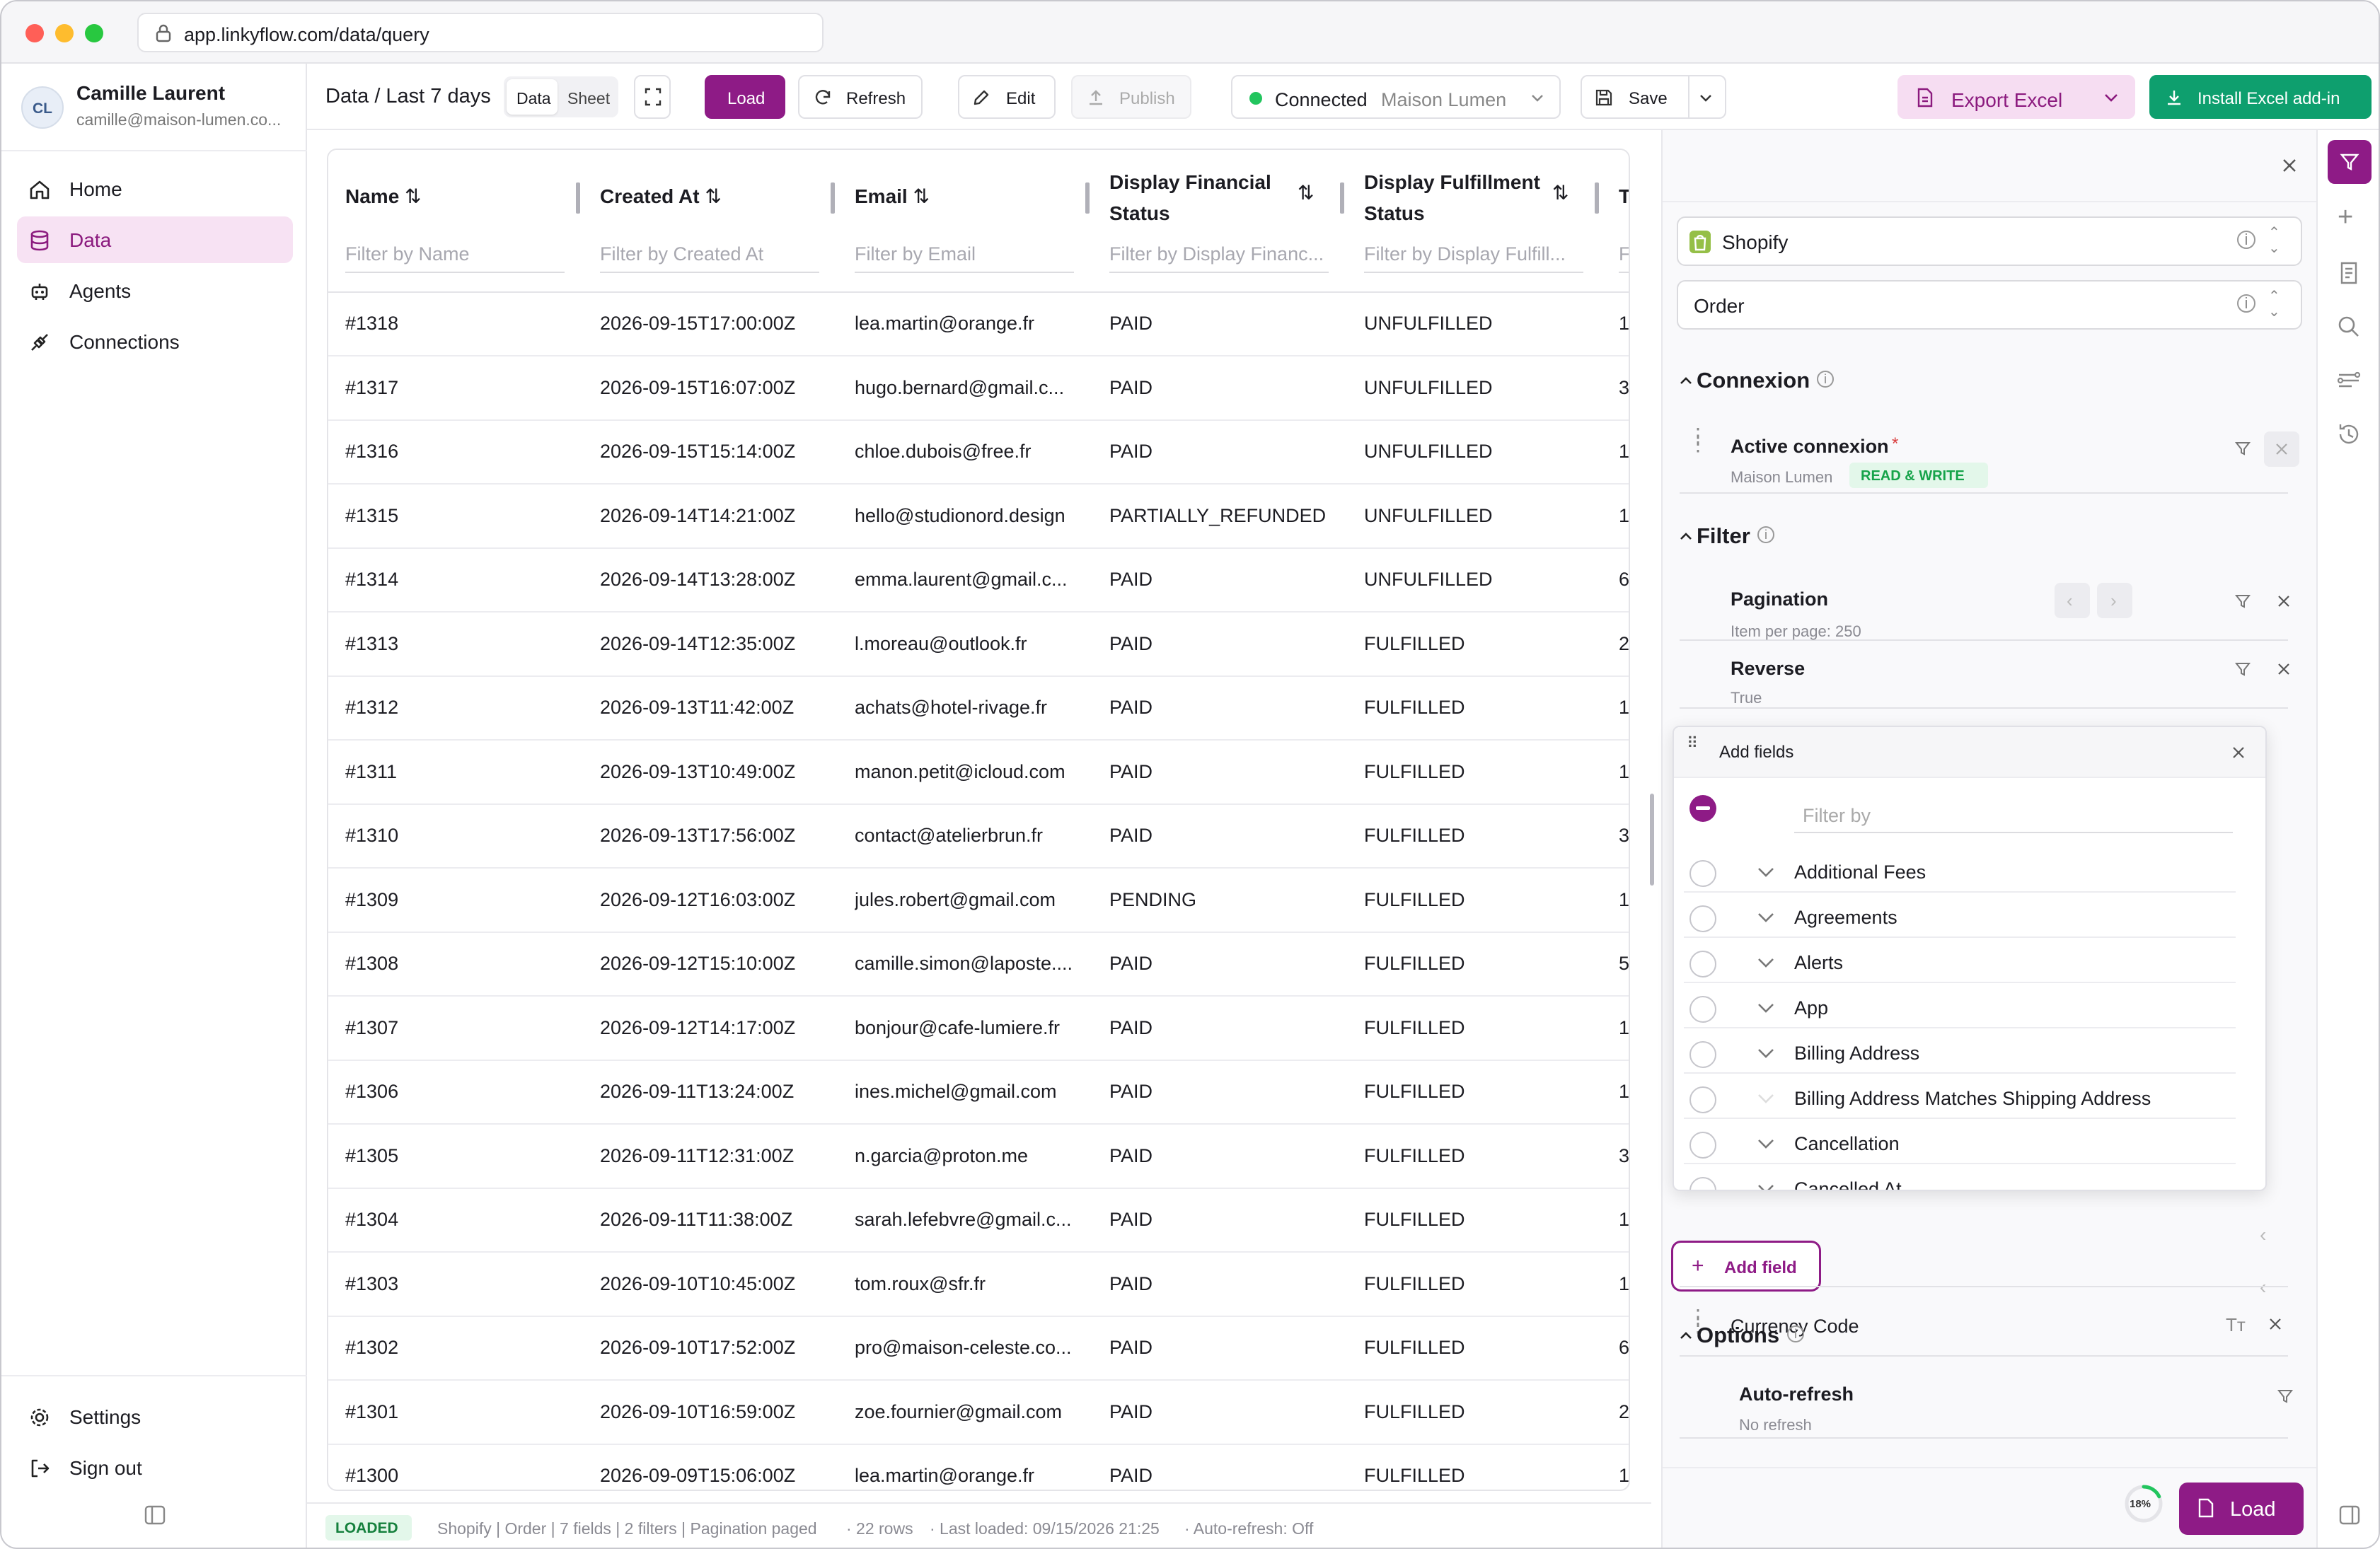 Image resolution: width=2380 pixels, height=1549 pixels. Describe the element at coordinates (1960, 1007) in the screenshot. I see `field-option: App` at that location.